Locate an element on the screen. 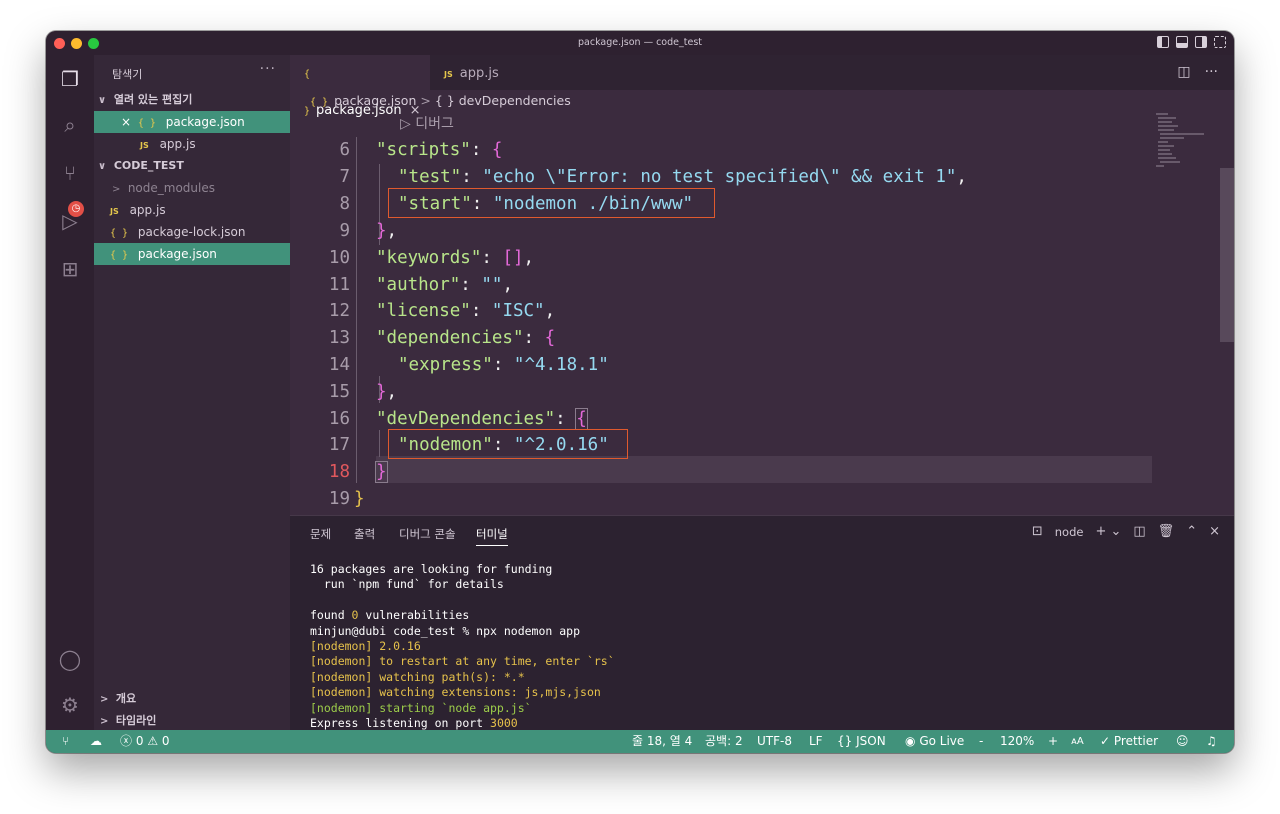 Image resolution: width=1280 pixels, height=814 pixels. customize-layout-icon is located at coordinates (1220, 42).